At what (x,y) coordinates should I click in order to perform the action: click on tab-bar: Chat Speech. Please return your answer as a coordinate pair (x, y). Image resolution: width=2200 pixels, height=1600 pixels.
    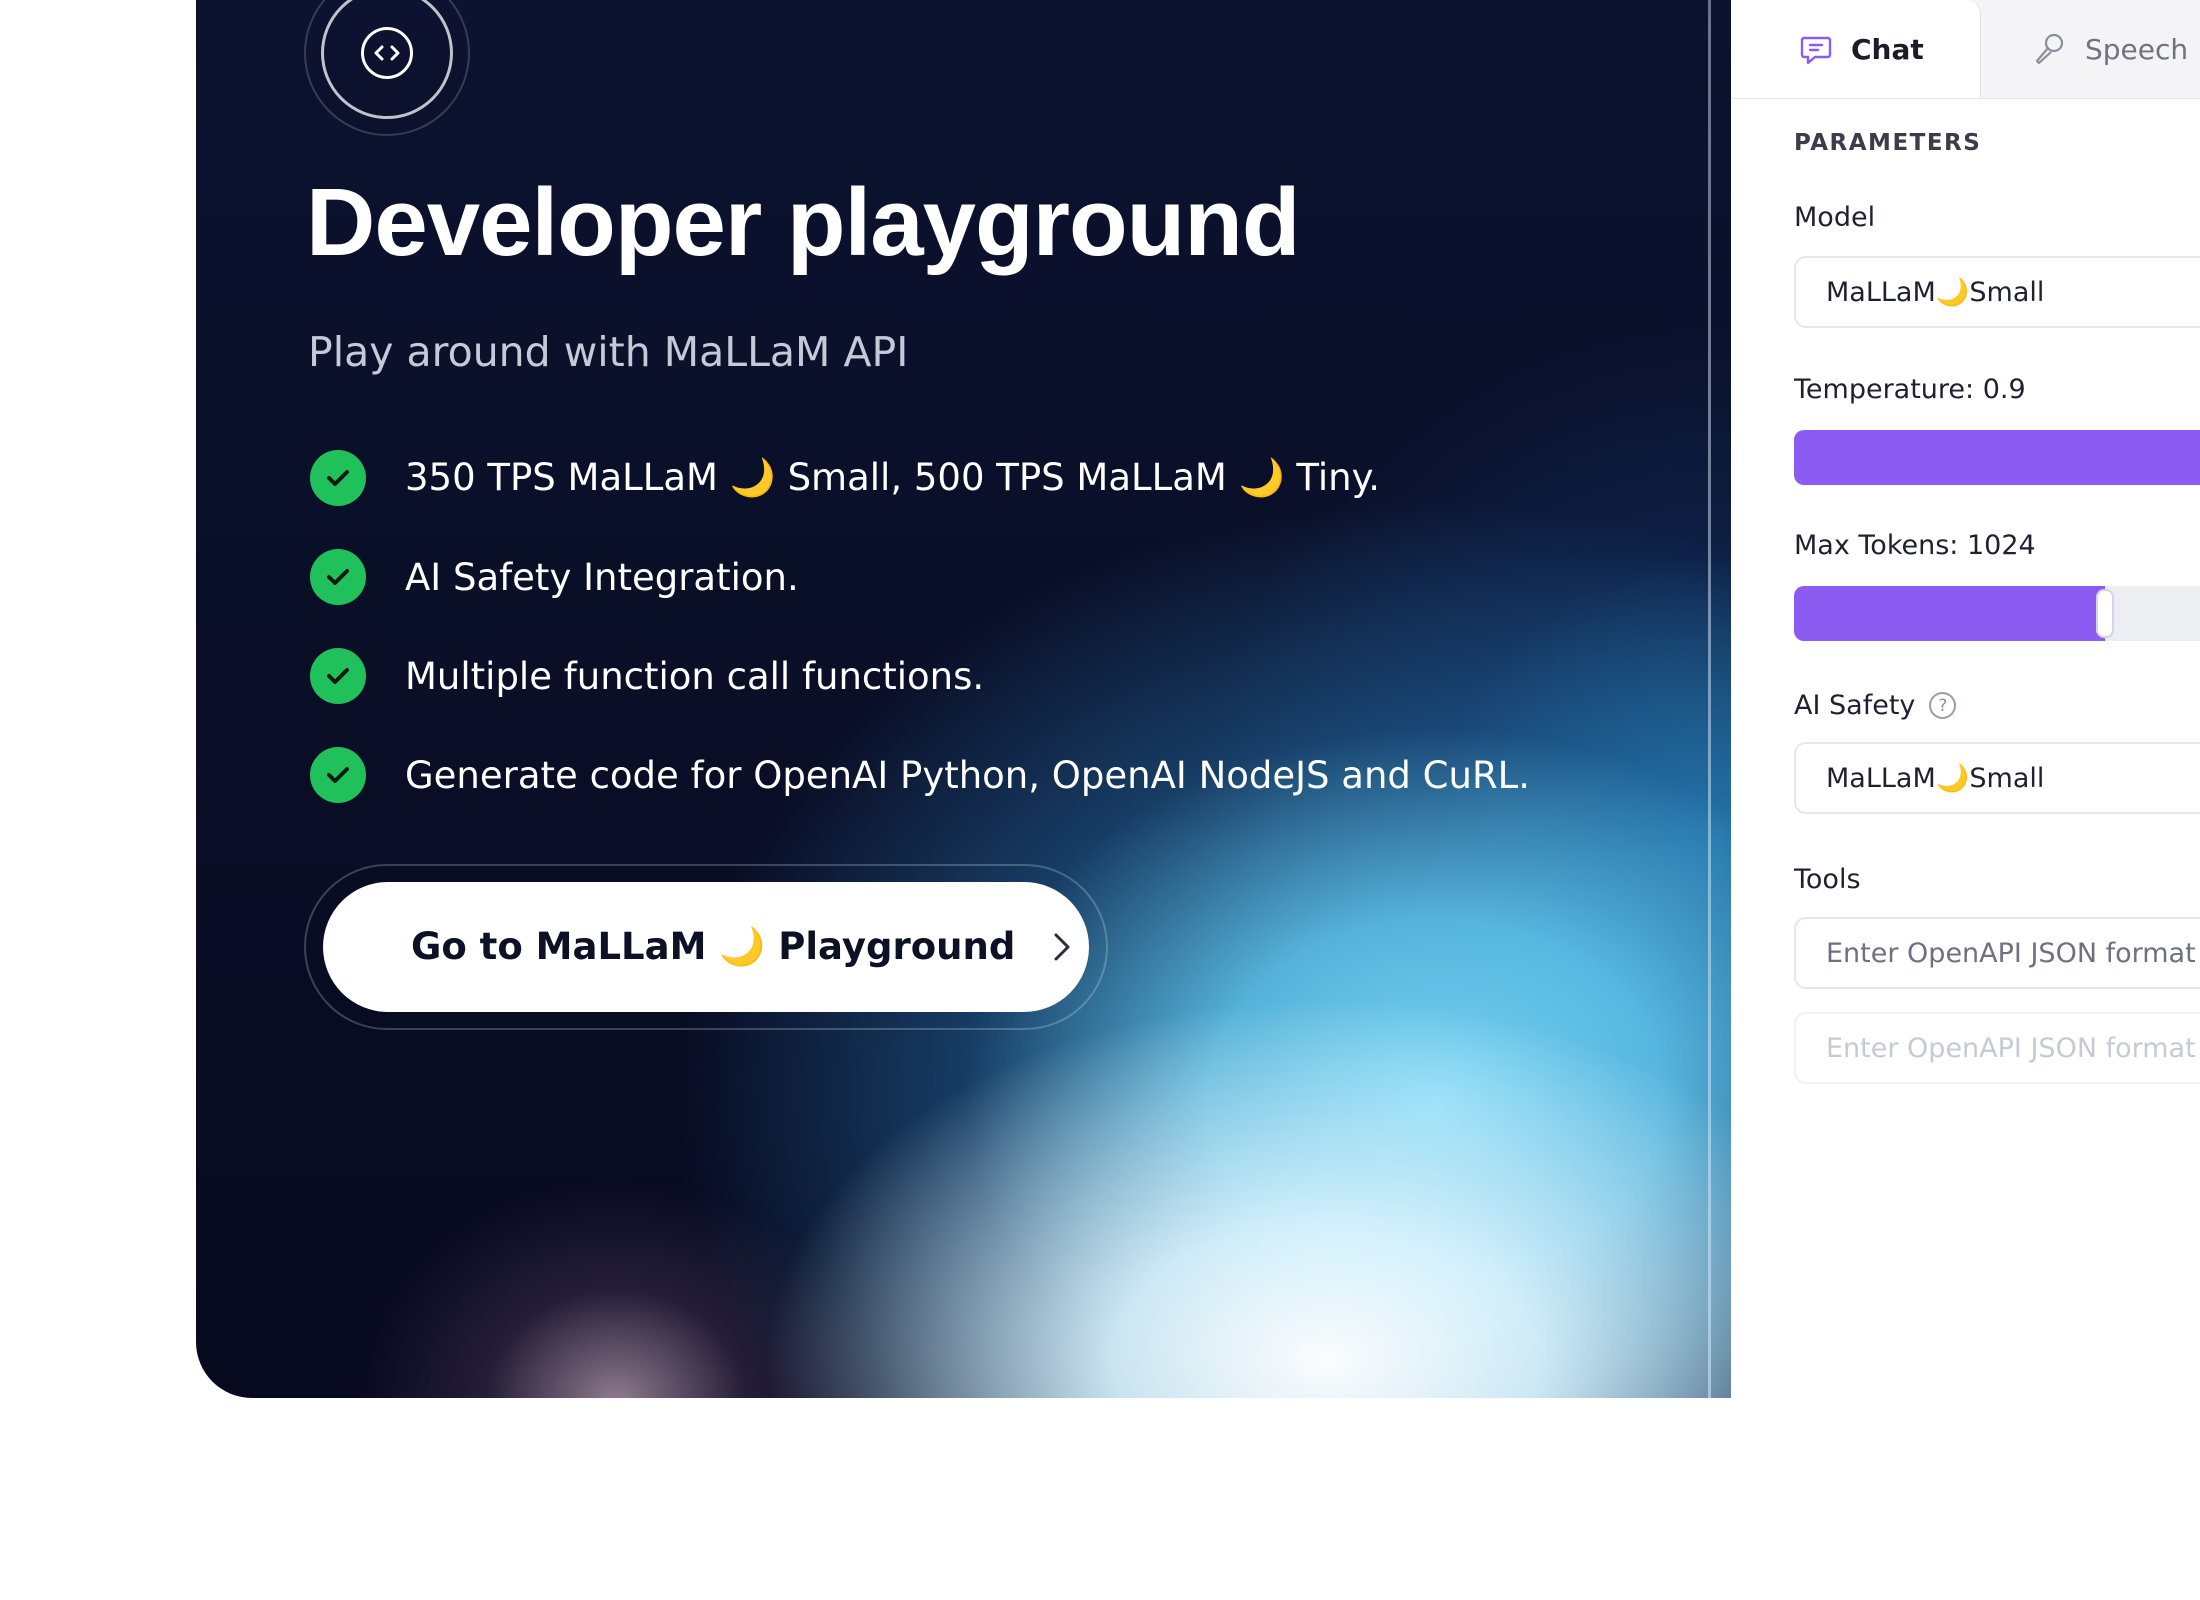
    Looking at the image, I should click on (1965, 49).